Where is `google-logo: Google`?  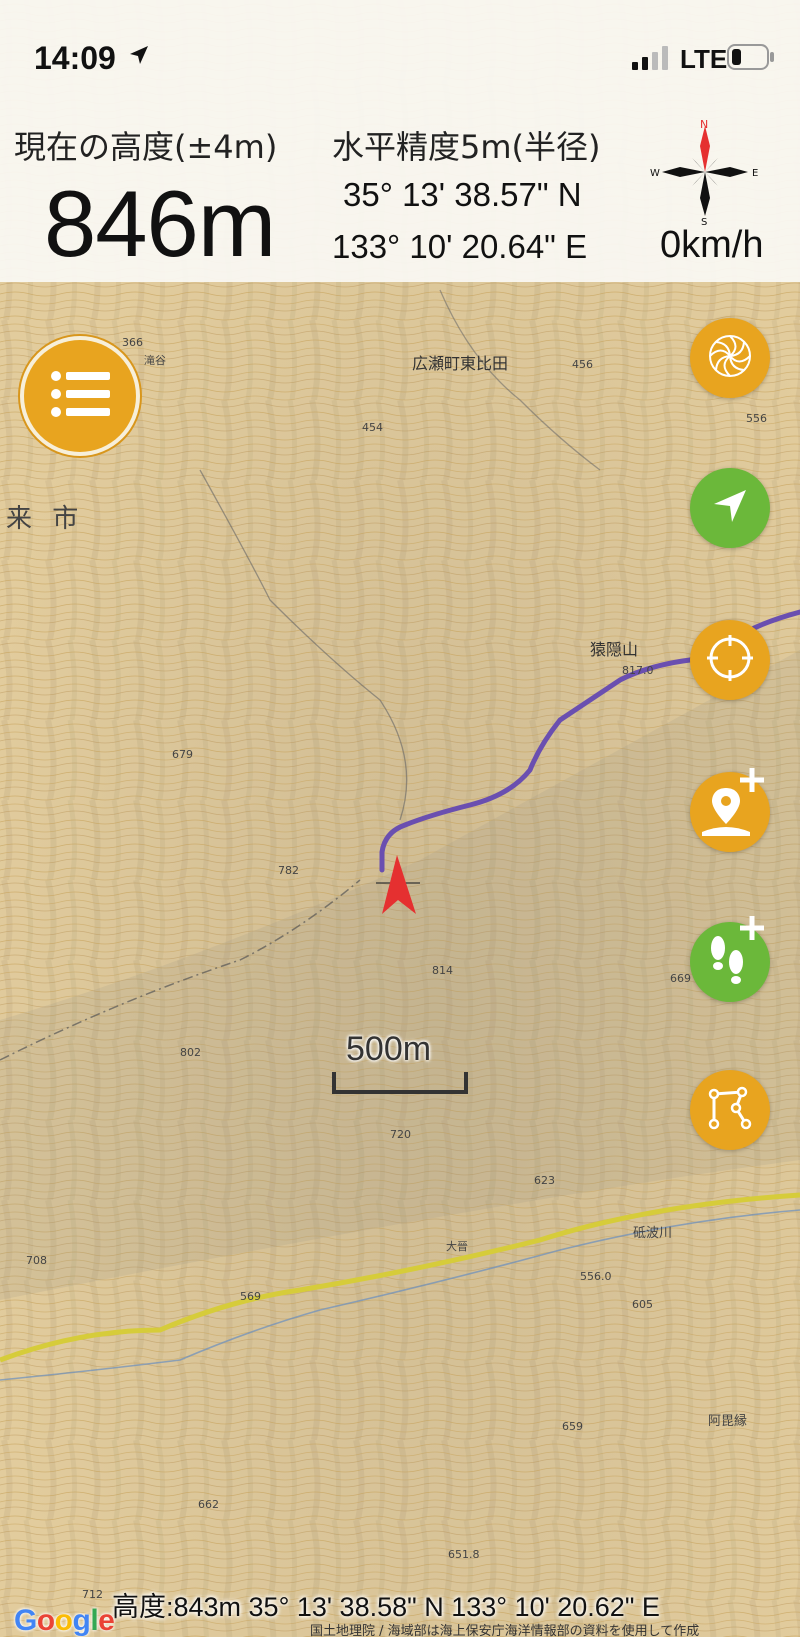
google-logo: Google is located at coordinates (64, 1620).